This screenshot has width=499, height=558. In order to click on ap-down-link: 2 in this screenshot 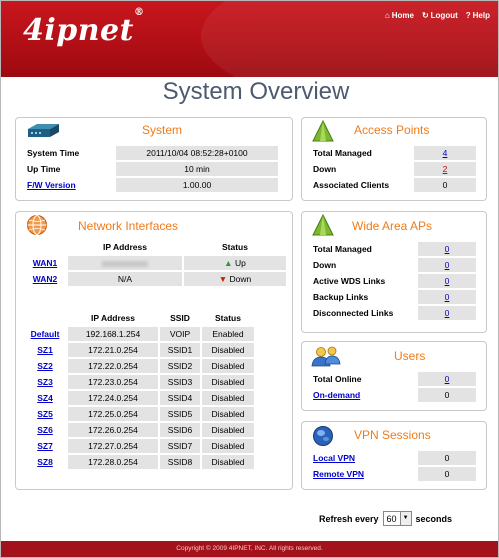, I will do `click(445, 169)`.